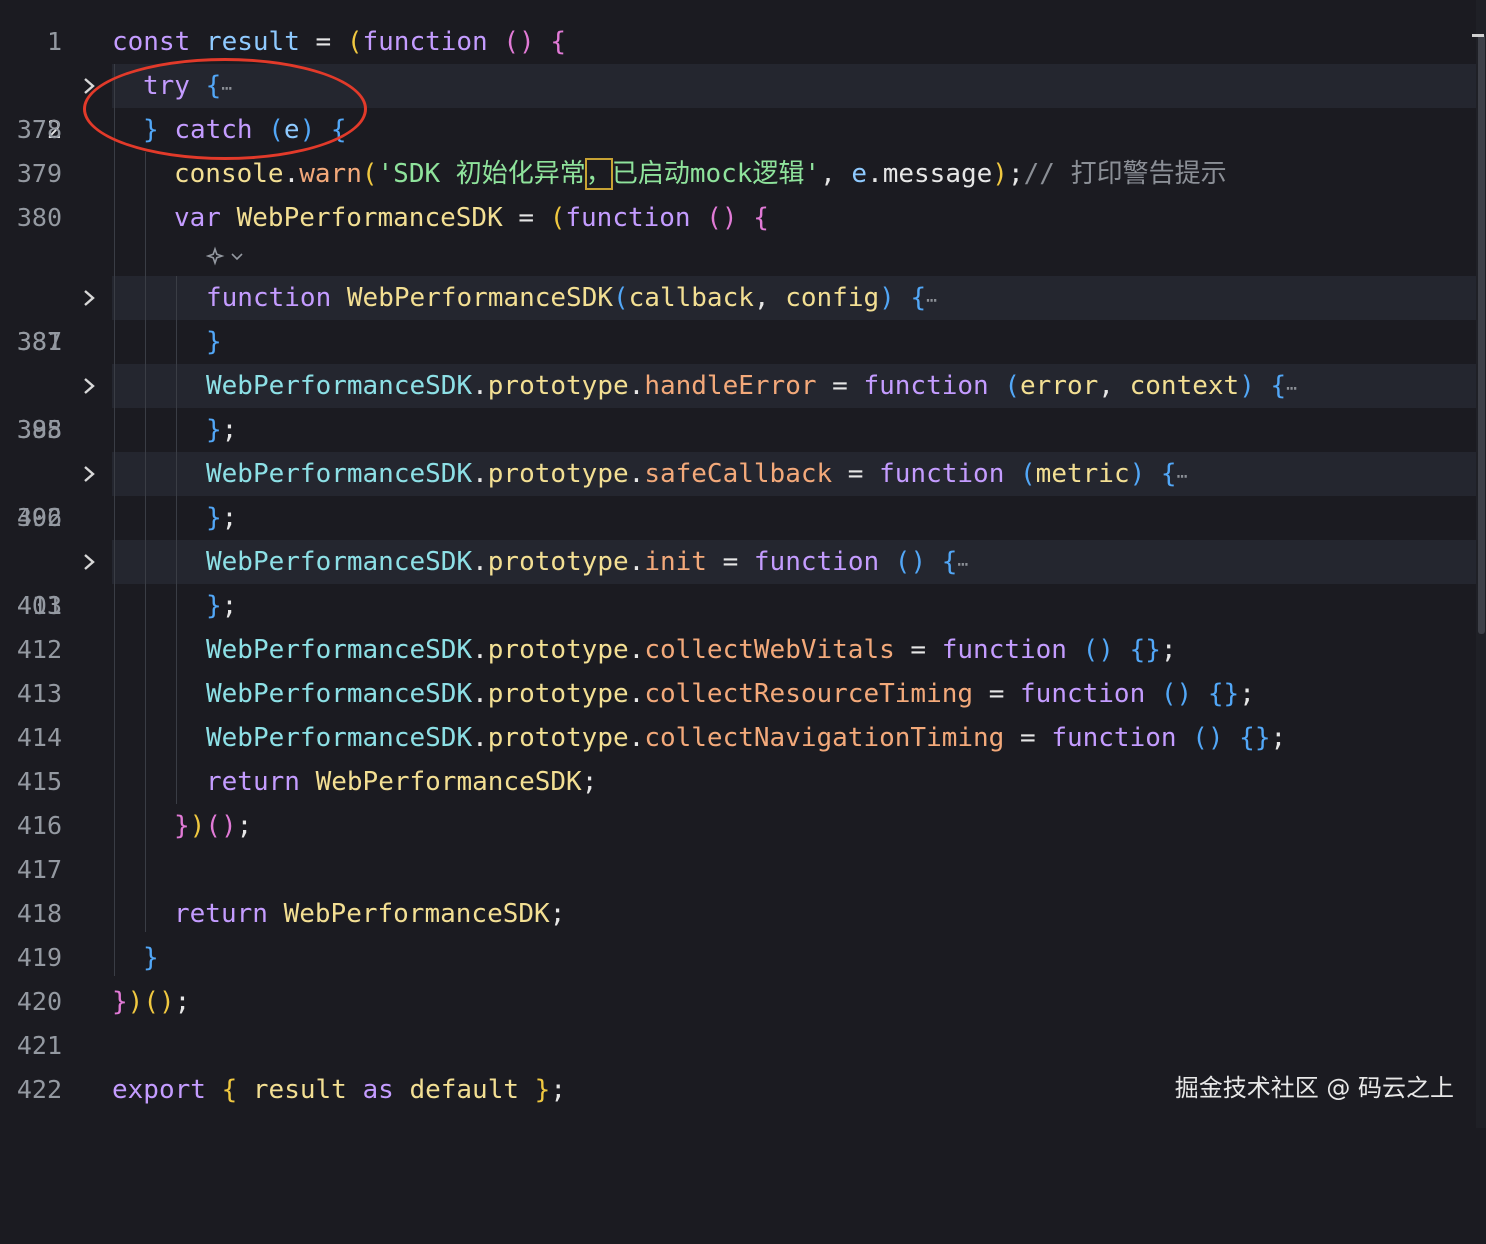  I want to click on gutter: 414, so click(56, 738).